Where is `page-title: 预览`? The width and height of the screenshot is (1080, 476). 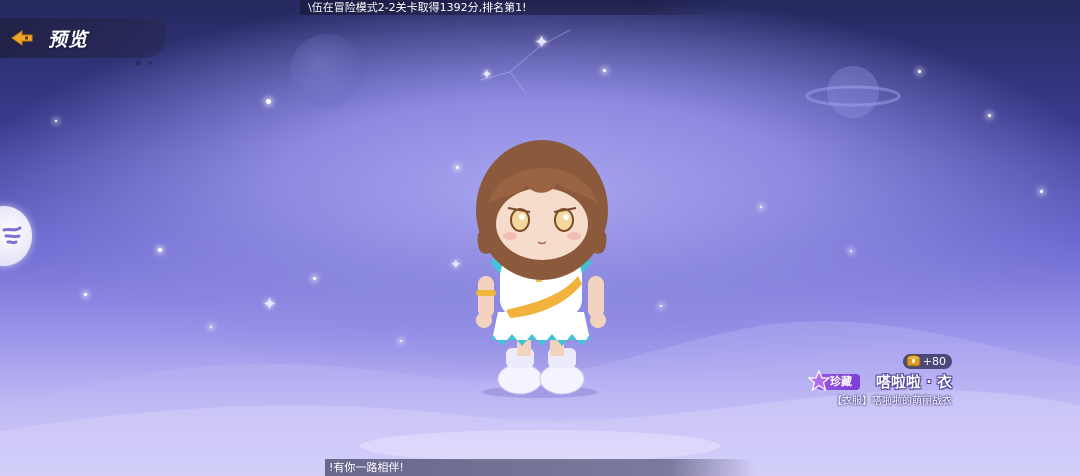 page-title: 预览 is located at coordinates (68, 39).